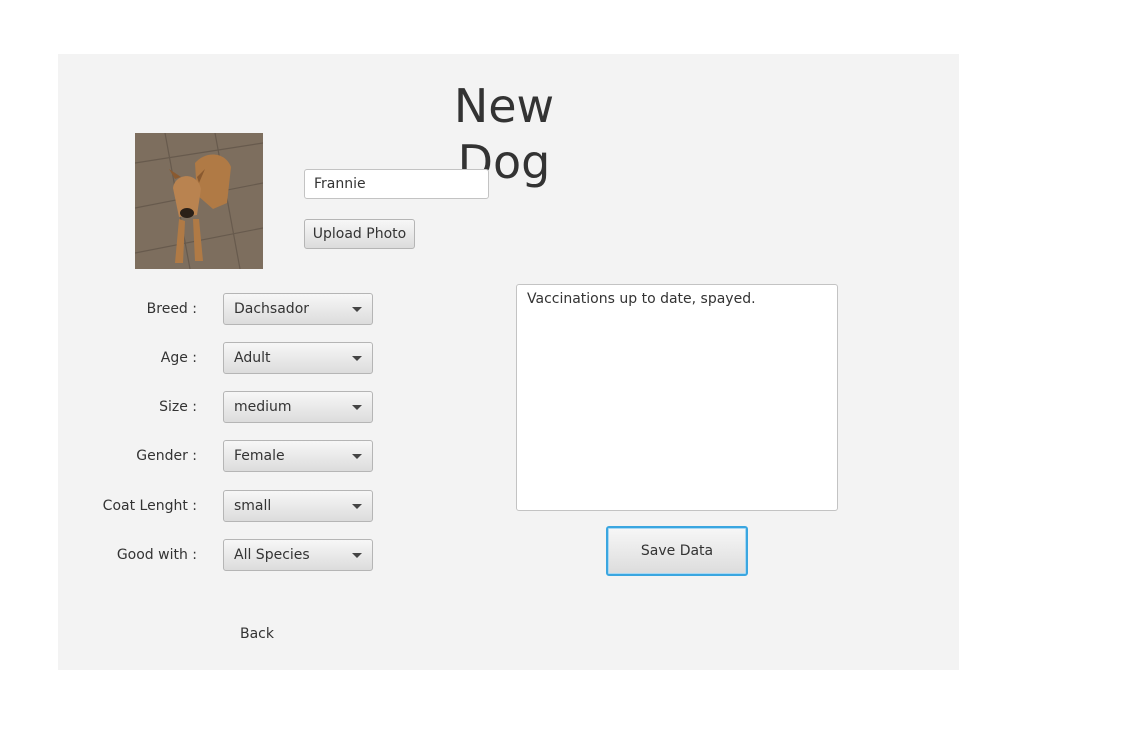 The width and height of the screenshot is (1136, 736). Describe the element at coordinates (359, 234) in the screenshot. I see `upload-photo-button: Upload Photo` at that location.